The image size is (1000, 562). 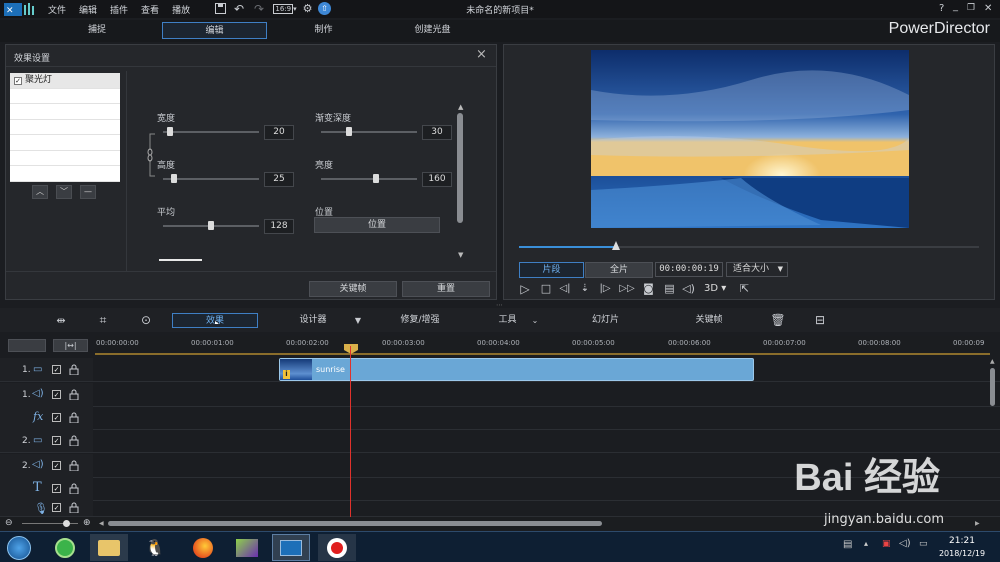 I want to click on tab-edit: 编辑, so click(x=214, y=30).